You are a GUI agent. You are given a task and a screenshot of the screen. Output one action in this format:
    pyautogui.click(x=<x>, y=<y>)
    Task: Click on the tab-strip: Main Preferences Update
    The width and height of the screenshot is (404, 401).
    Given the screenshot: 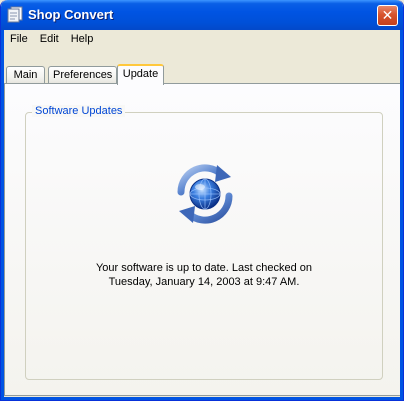 What is the action you would take?
    pyautogui.click(x=202, y=73)
    